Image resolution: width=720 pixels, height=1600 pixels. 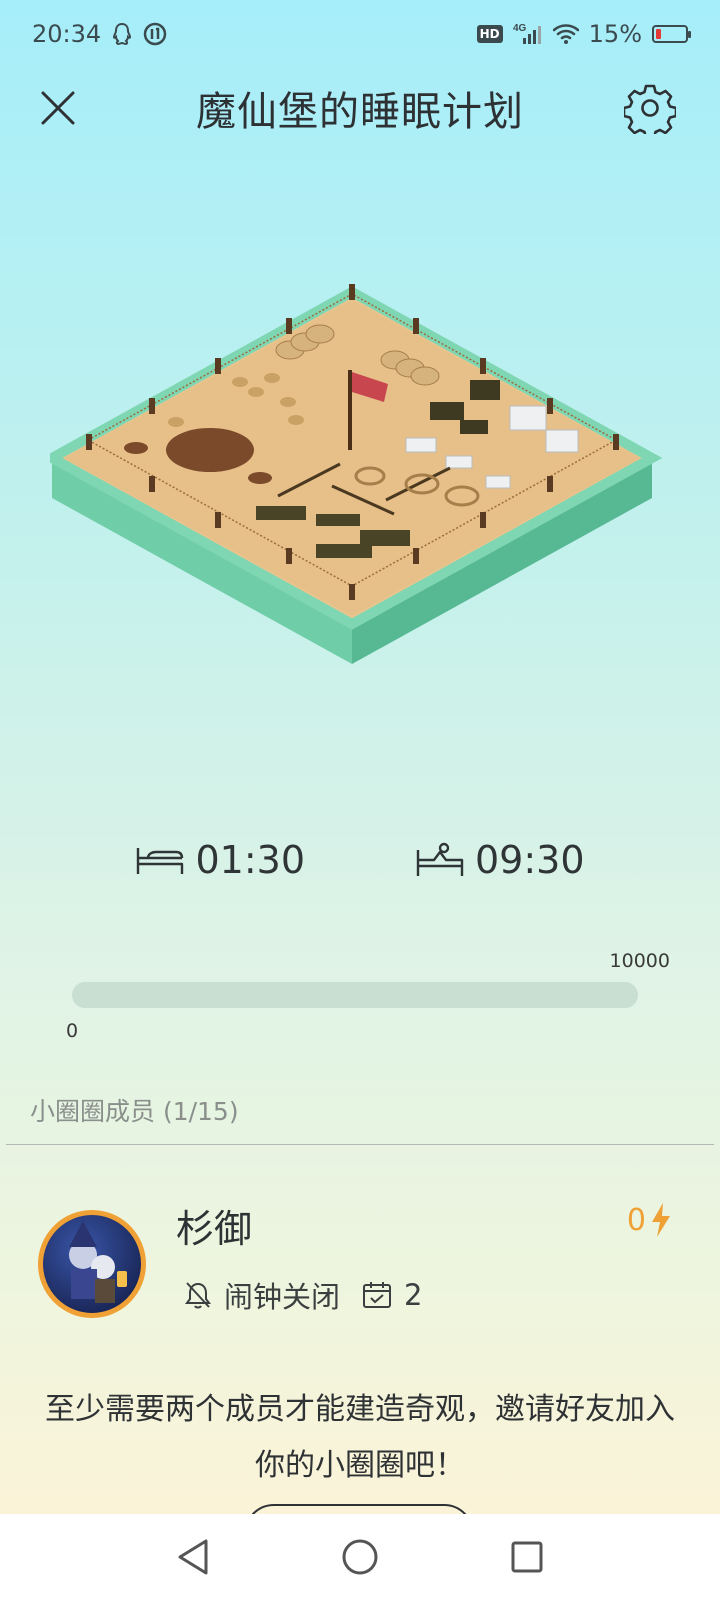 I want to click on cellular-signal-icon: 4G, so click(x=528, y=34).